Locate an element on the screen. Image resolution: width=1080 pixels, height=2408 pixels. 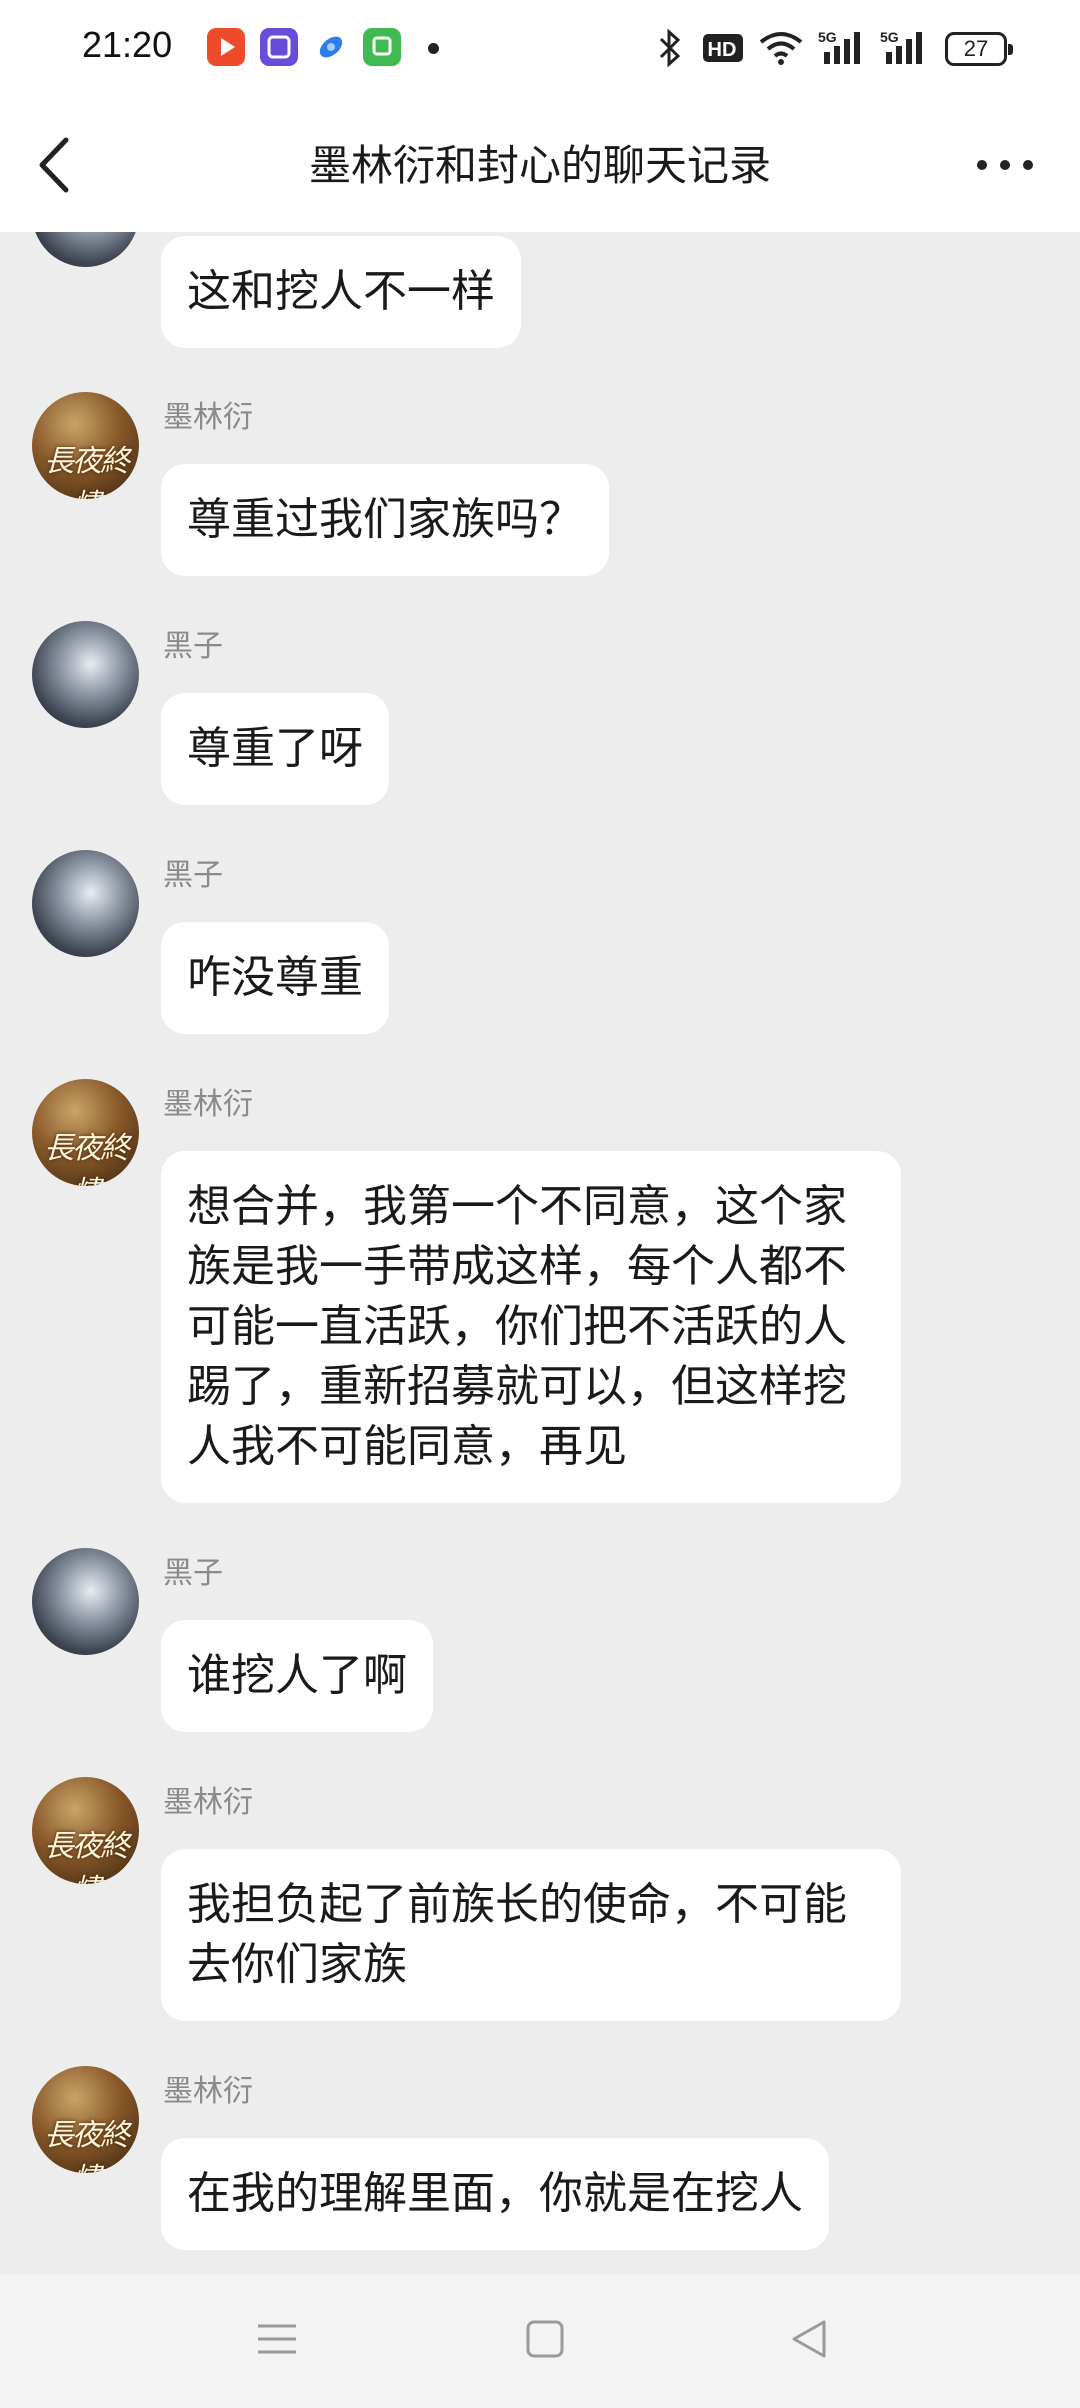
home-button is located at coordinates (545, 2341).